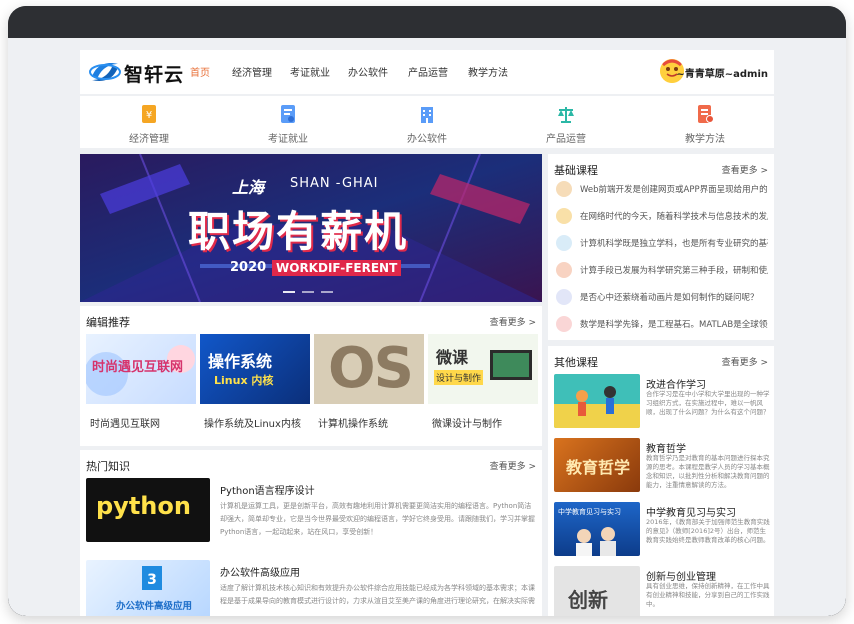 The height and width of the screenshot is (624, 854). Describe the element at coordinates (566, 115) in the screenshot. I see `scale-icon` at that location.